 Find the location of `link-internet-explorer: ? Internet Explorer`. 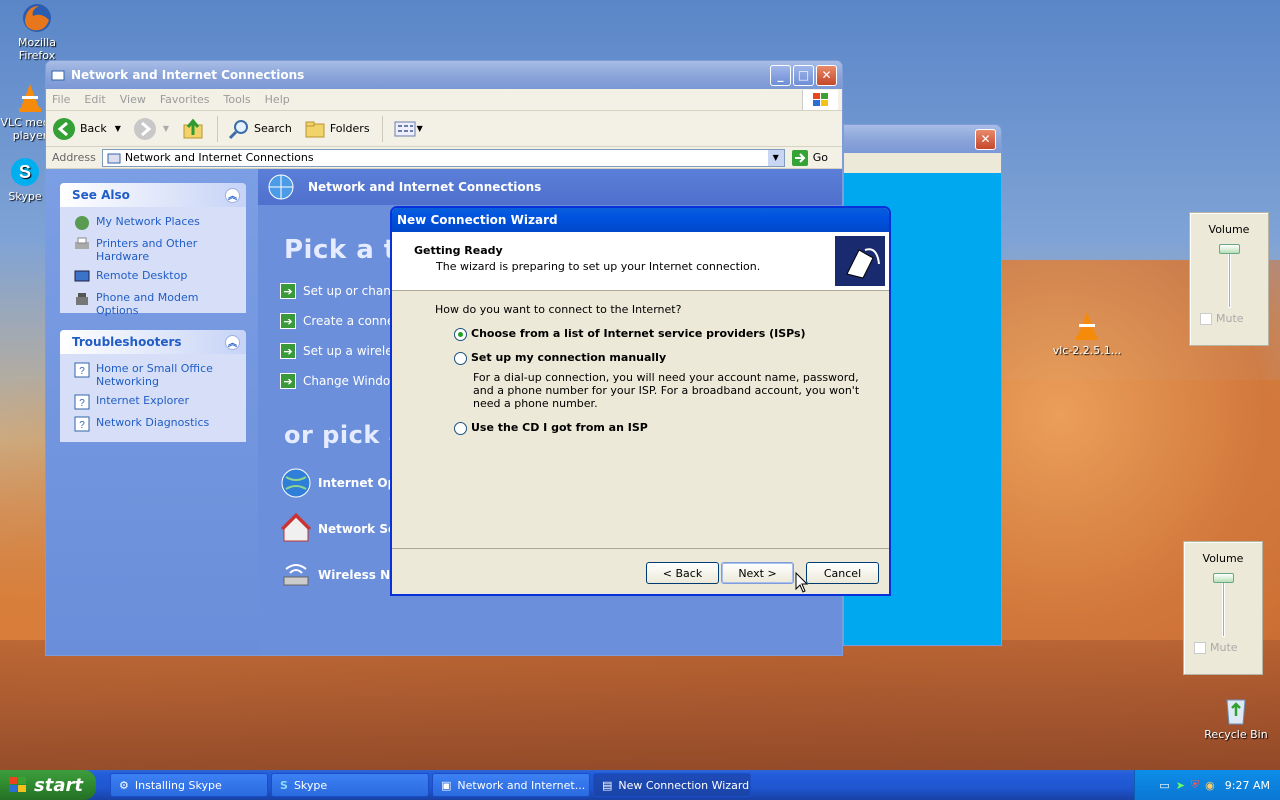

link-internet-explorer: ? Internet Explorer is located at coordinates (155, 402).